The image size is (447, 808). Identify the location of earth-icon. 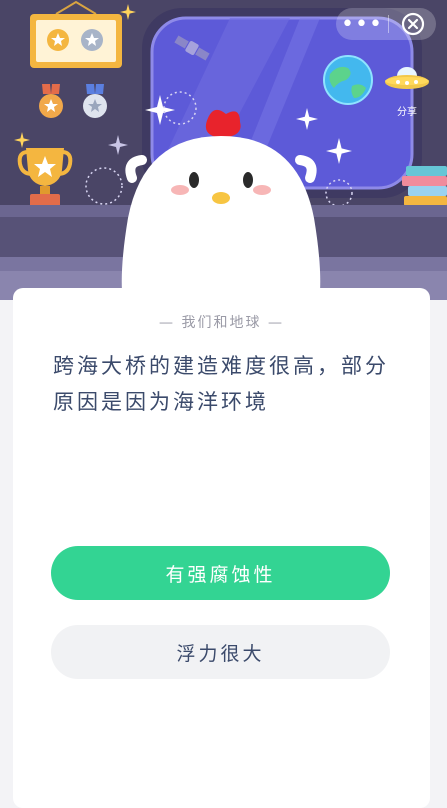
(348, 80).